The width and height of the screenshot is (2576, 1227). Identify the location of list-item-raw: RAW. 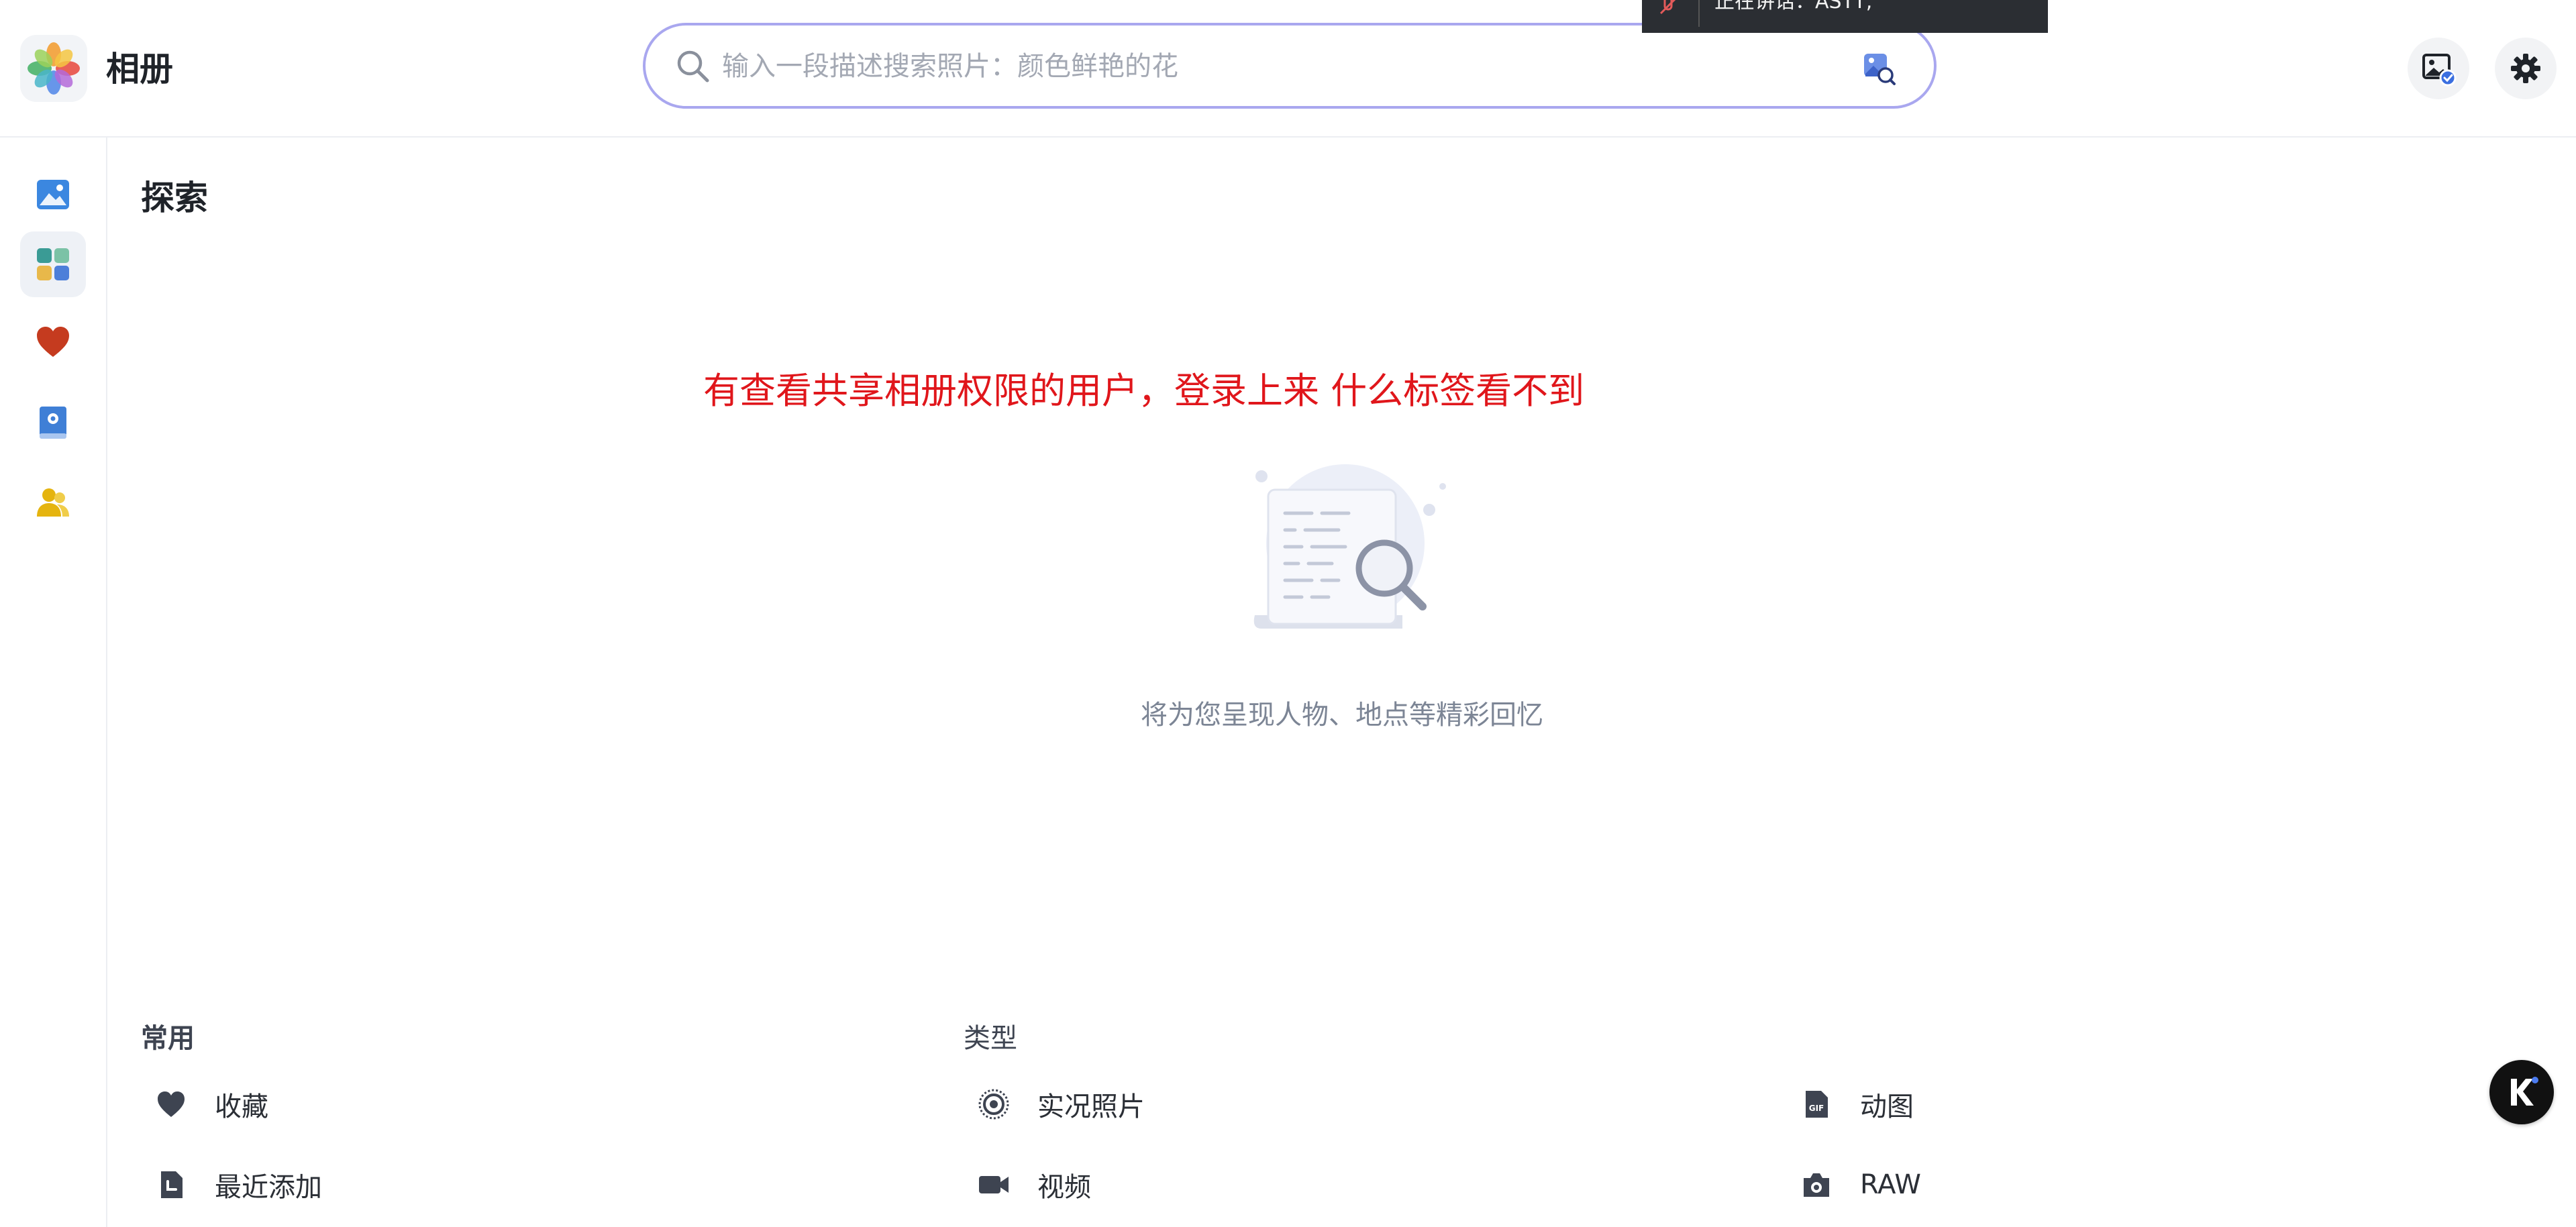
(1859, 1185).